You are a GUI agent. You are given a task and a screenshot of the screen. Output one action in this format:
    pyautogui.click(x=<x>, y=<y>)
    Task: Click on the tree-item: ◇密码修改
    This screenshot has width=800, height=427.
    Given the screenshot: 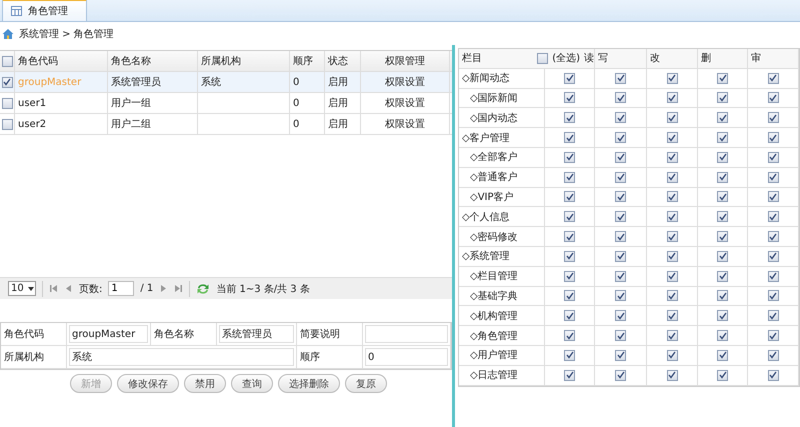 What is the action you would take?
    pyautogui.click(x=490, y=237)
    